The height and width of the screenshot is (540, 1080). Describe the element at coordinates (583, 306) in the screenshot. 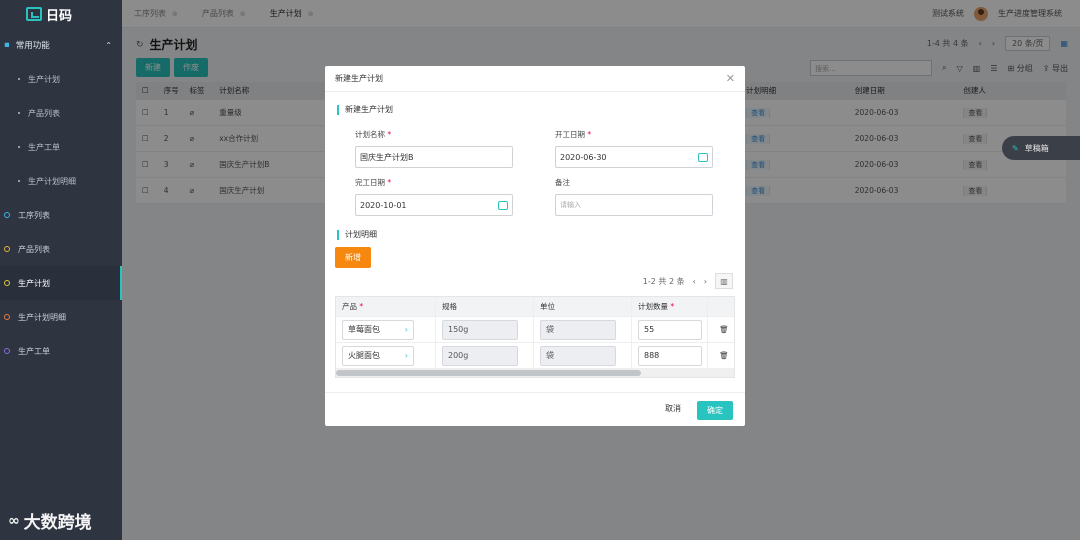

I see `col-header: 单位` at that location.